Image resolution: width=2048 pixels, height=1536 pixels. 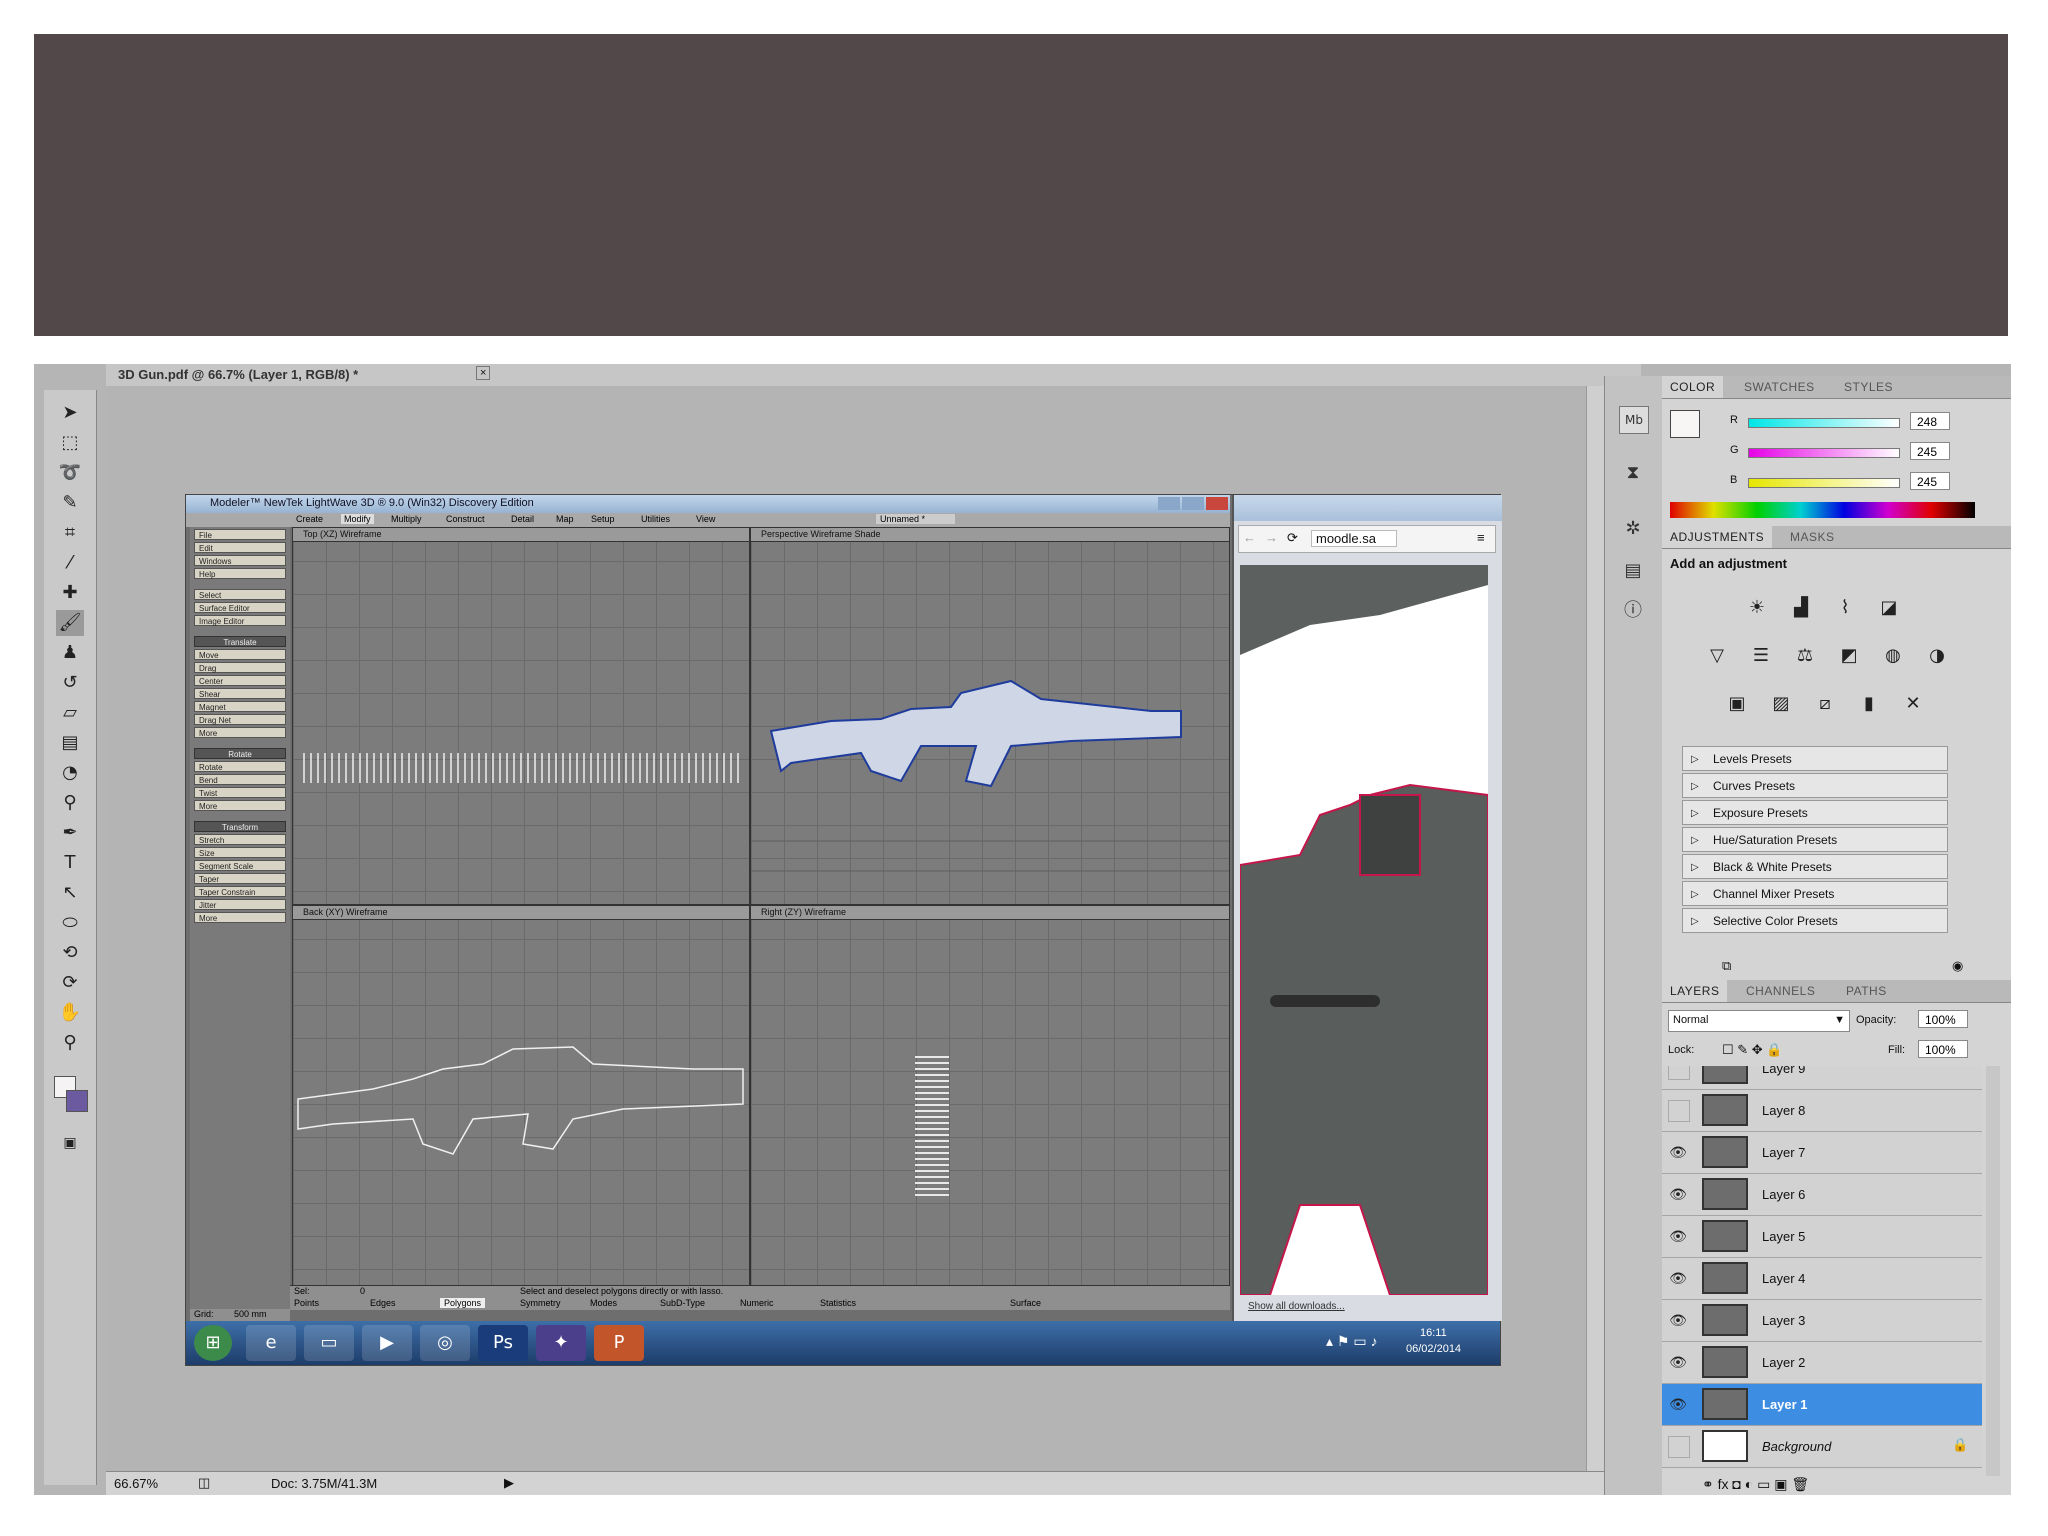 I want to click on shape-tool-icon: ⬭, so click(x=70, y=923).